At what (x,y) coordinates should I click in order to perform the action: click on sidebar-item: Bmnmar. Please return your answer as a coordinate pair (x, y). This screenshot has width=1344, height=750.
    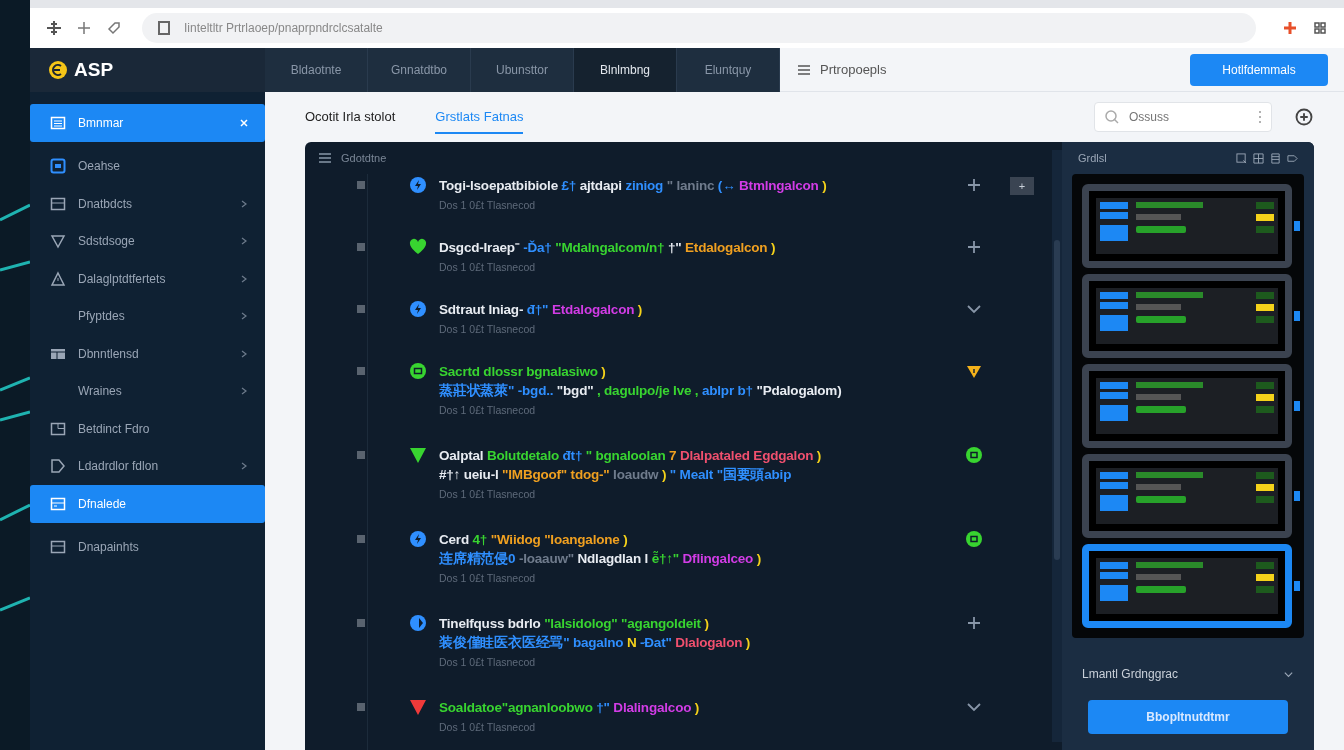
    Looking at the image, I should click on (147, 123).